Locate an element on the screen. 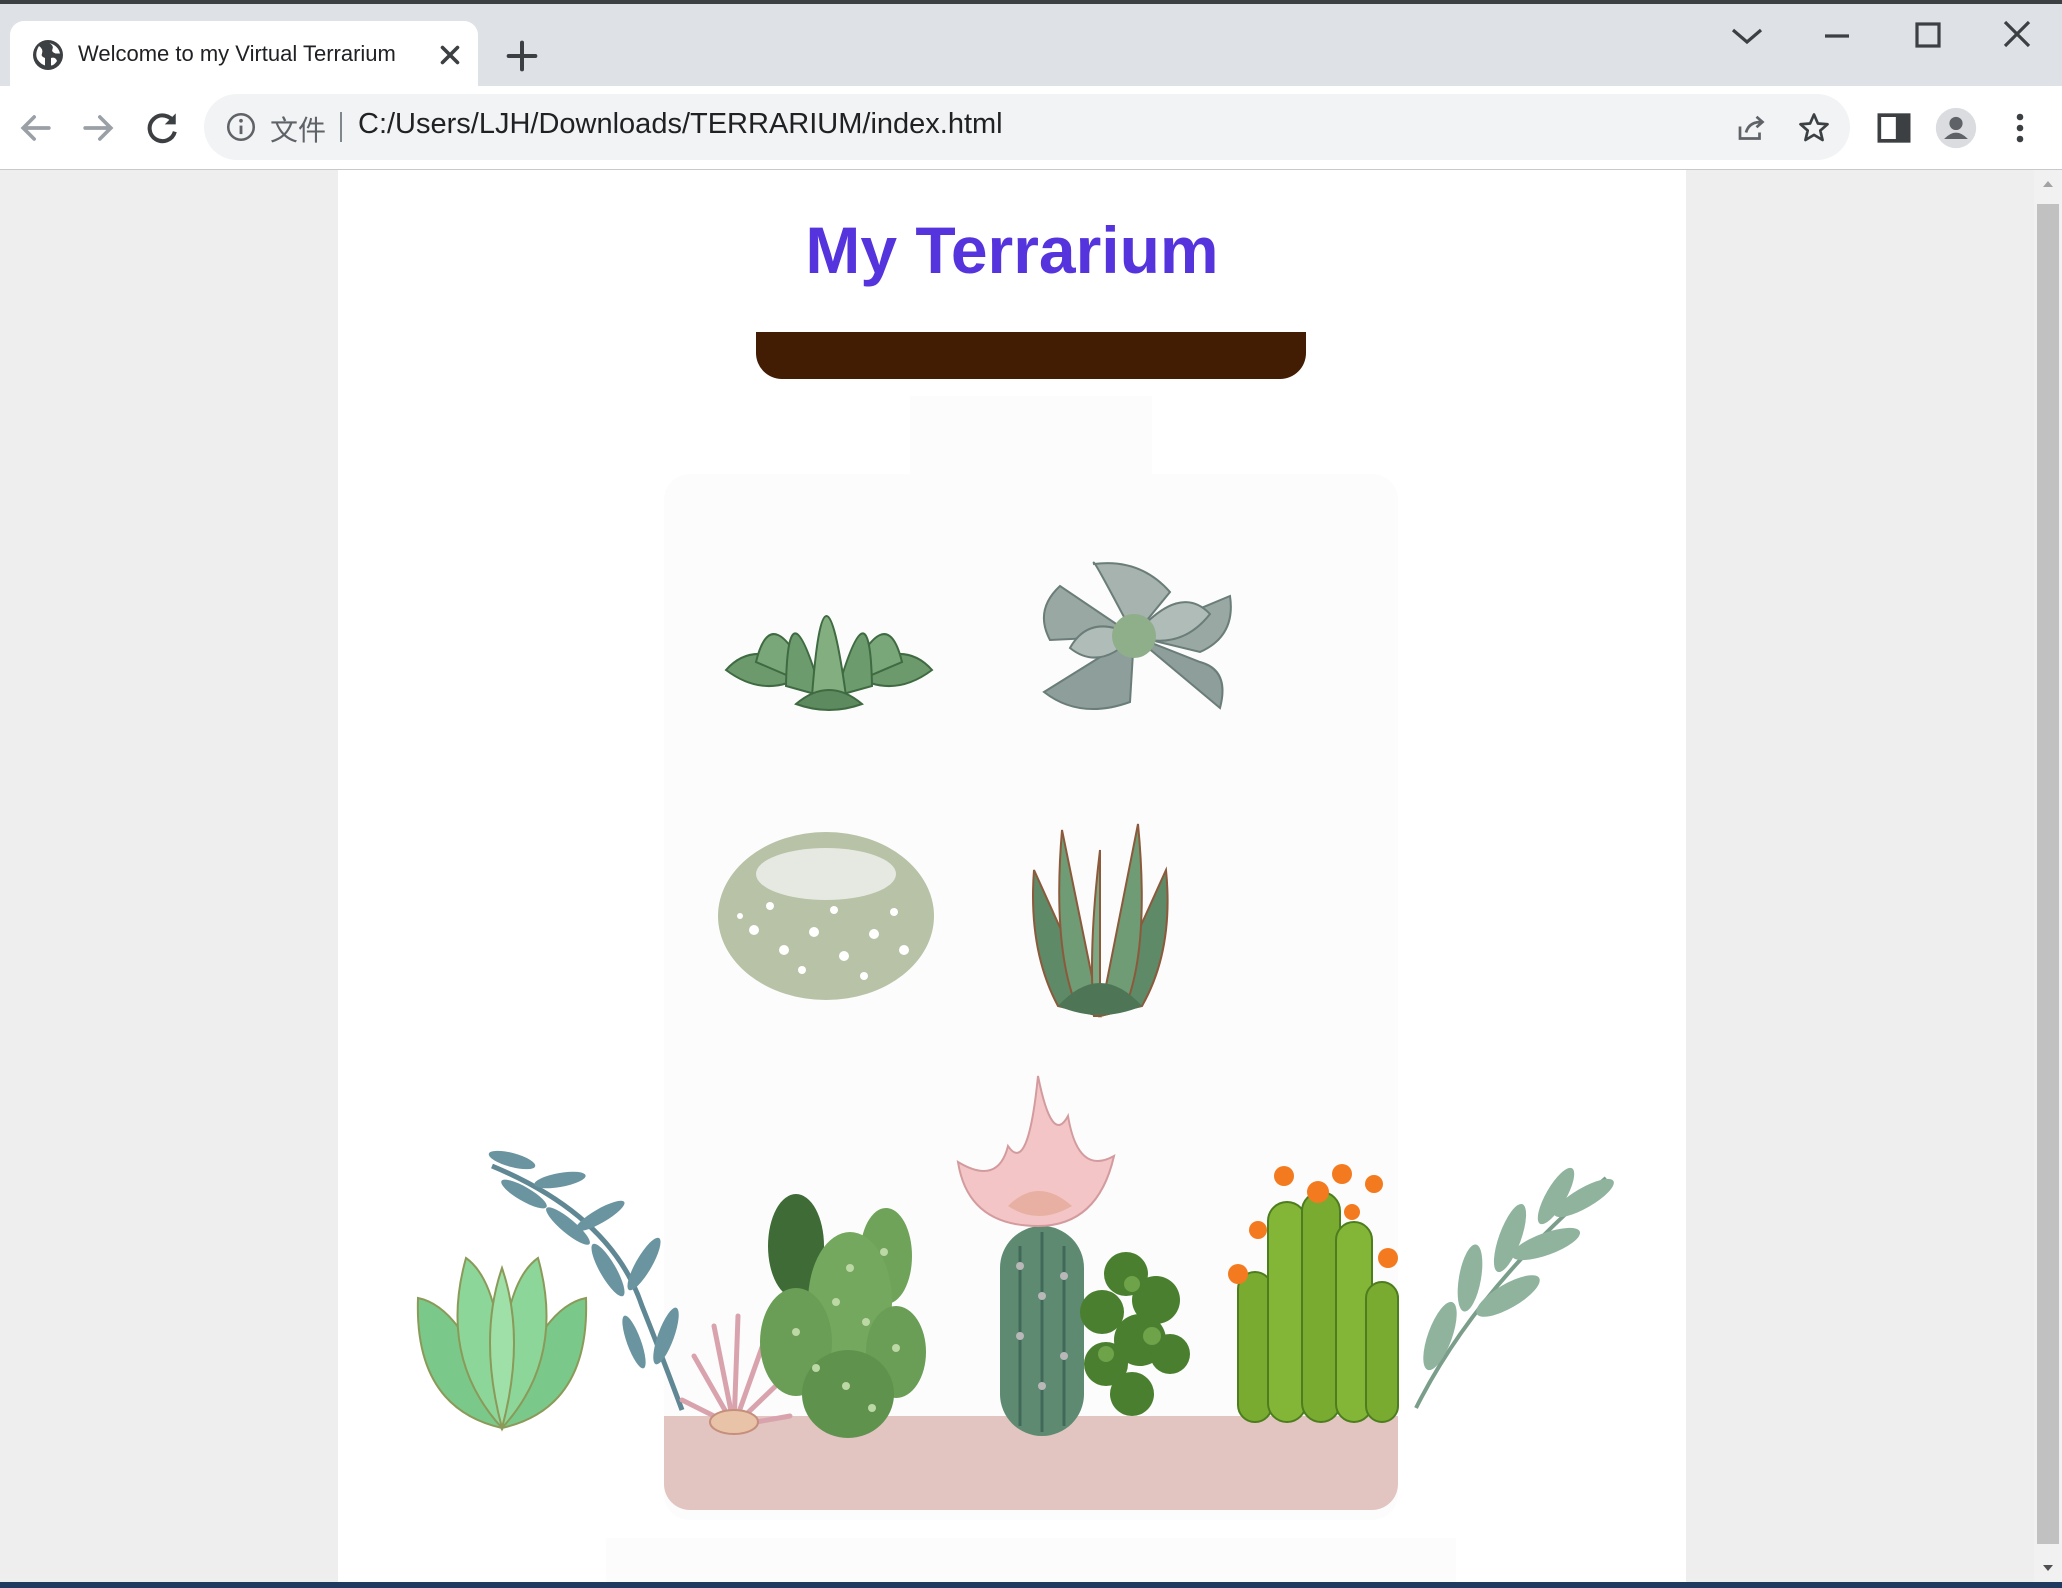 This screenshot has height=1588, width=2062. site-info-icon is located at coordinates (241, 127).